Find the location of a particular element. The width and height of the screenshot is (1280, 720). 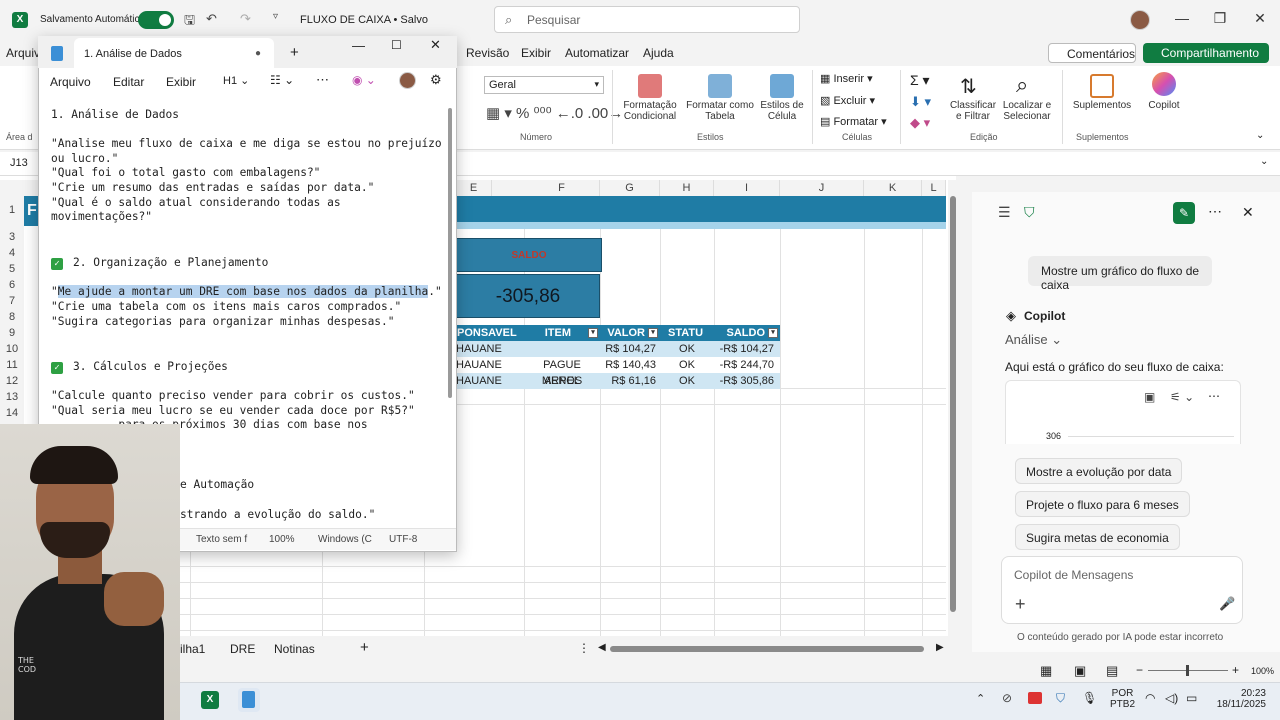

row-header: 13 is located at coordinates (12, 397).